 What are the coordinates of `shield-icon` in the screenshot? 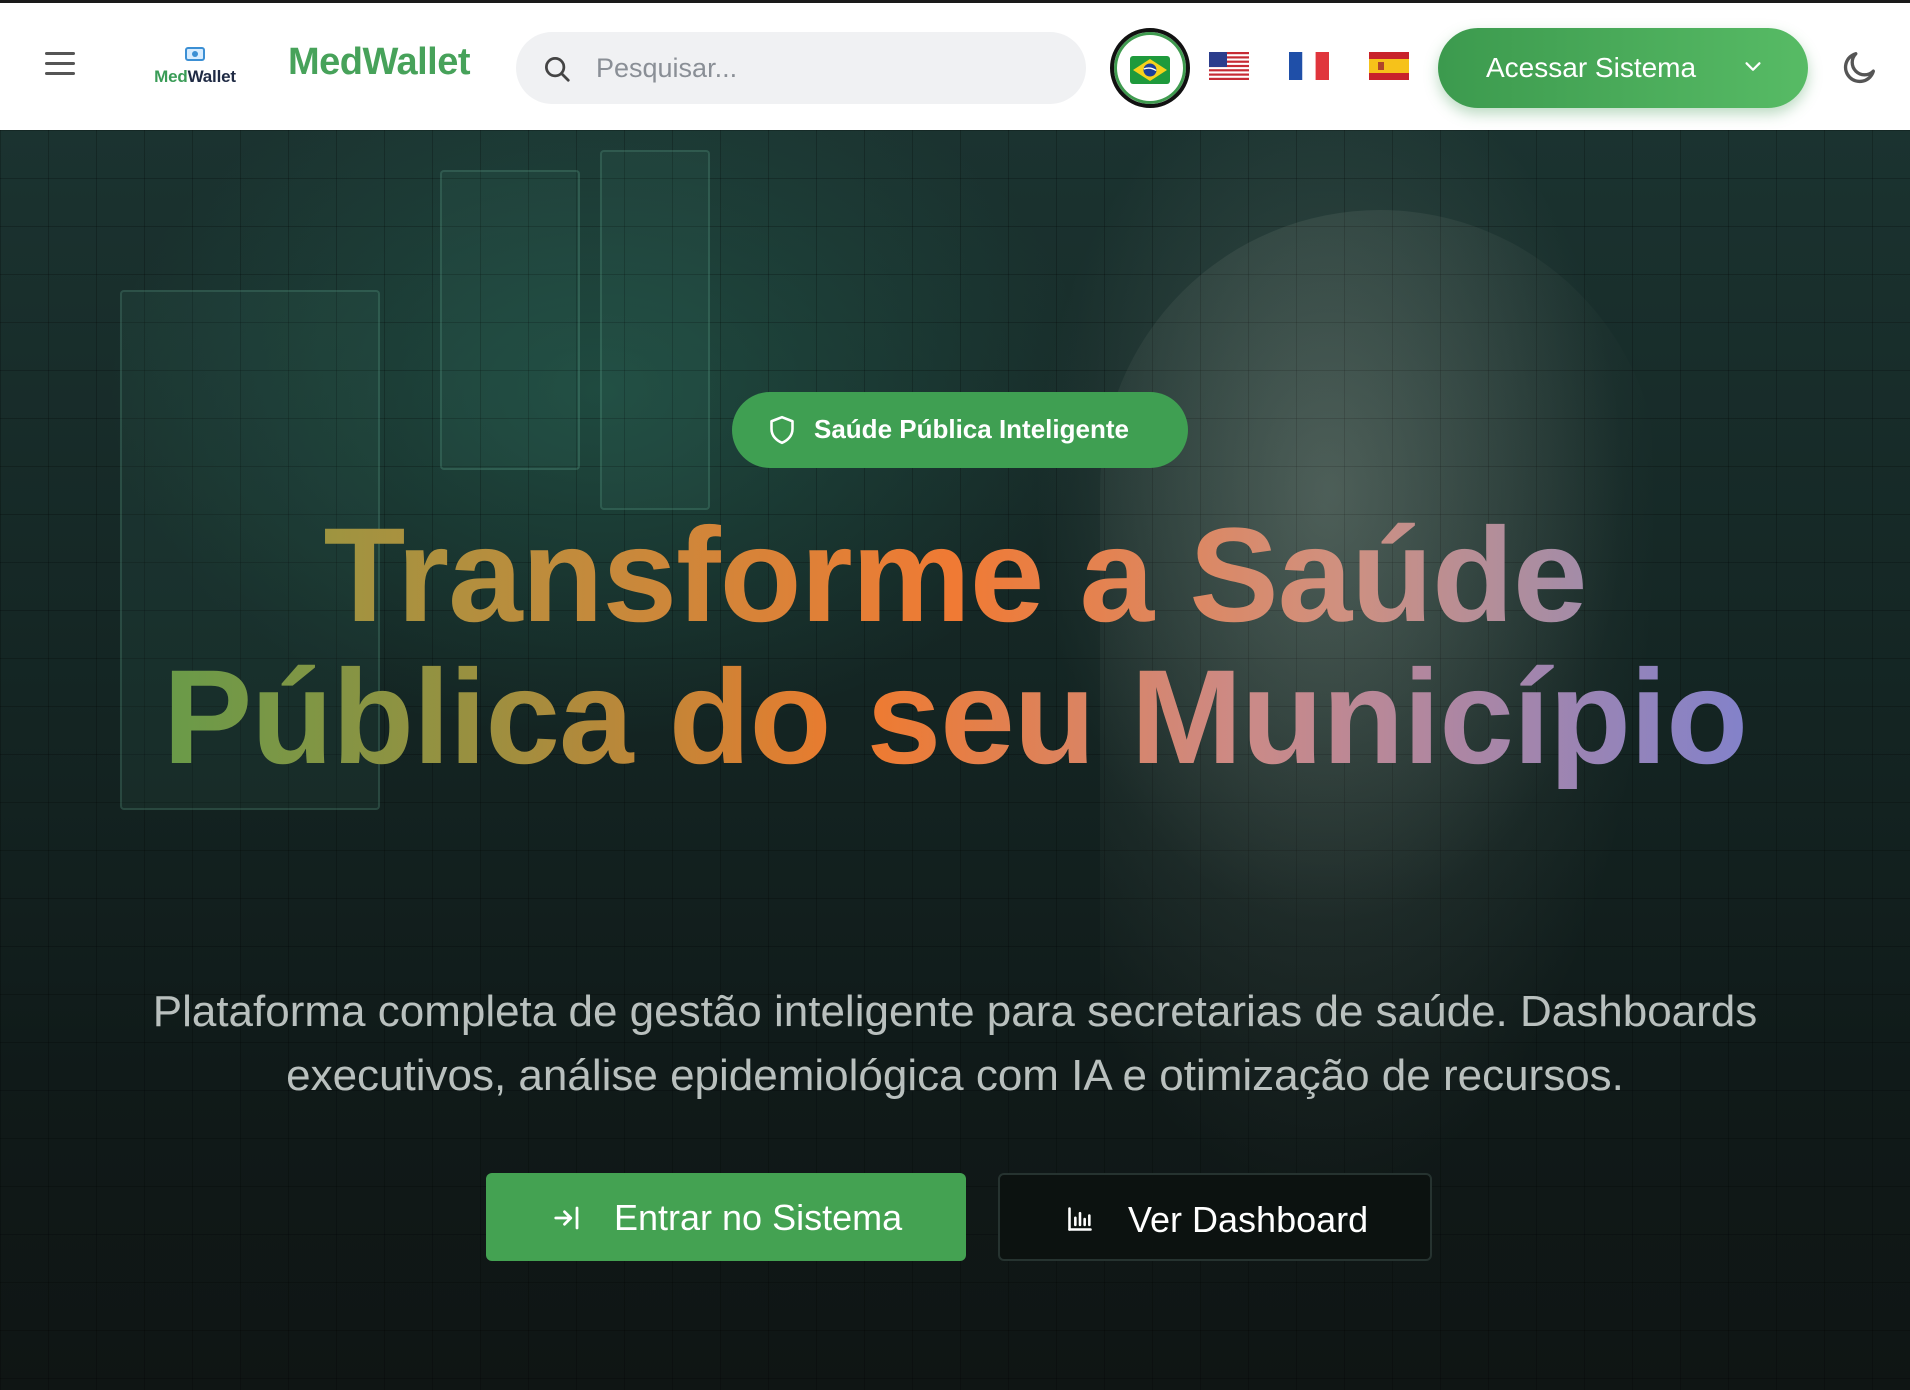 It's located at (782, 430).